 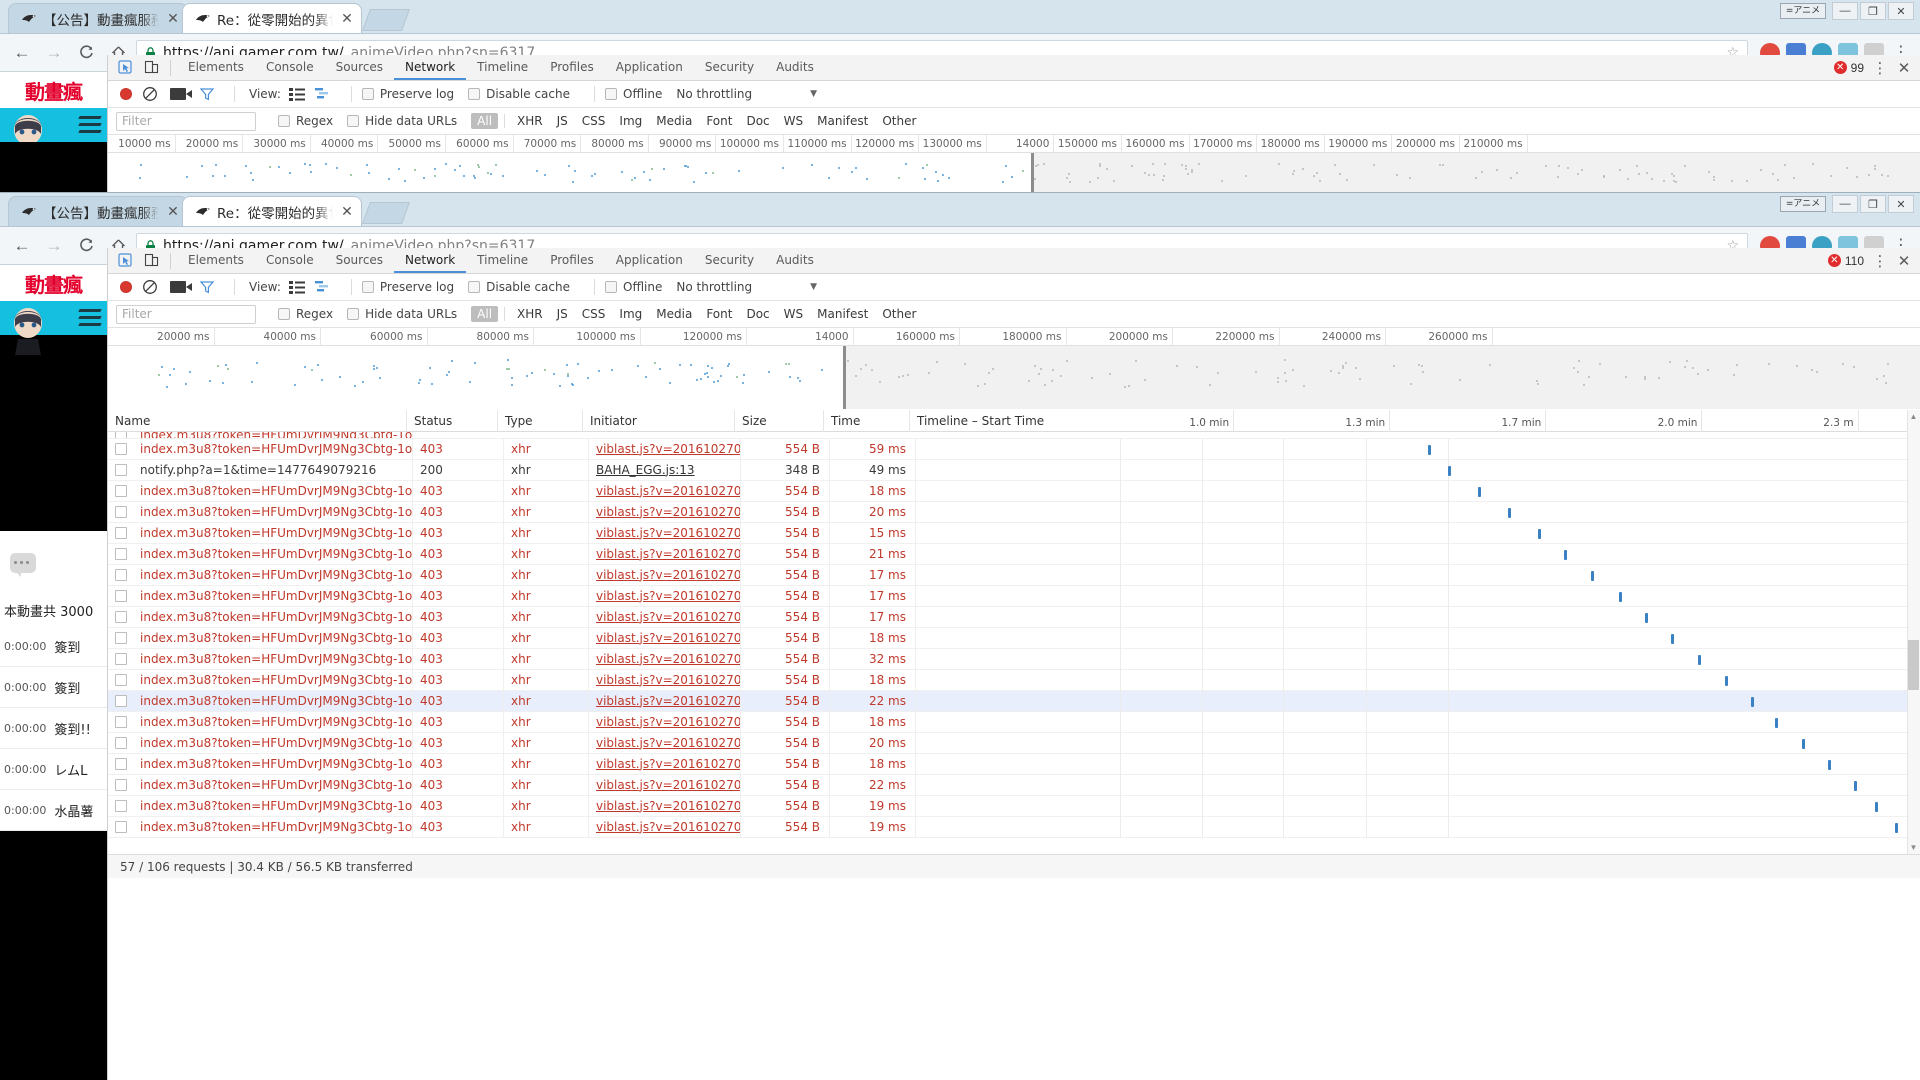 What do you see at coordinates (257, 421) in the screenshot?
I see `column-header-name: Name` at bounding box center [257, 421].